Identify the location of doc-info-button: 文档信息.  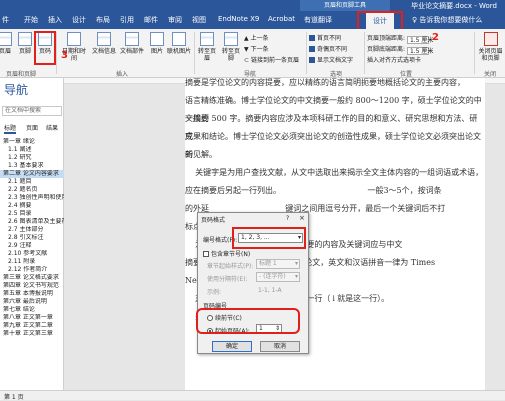
(104, 43).